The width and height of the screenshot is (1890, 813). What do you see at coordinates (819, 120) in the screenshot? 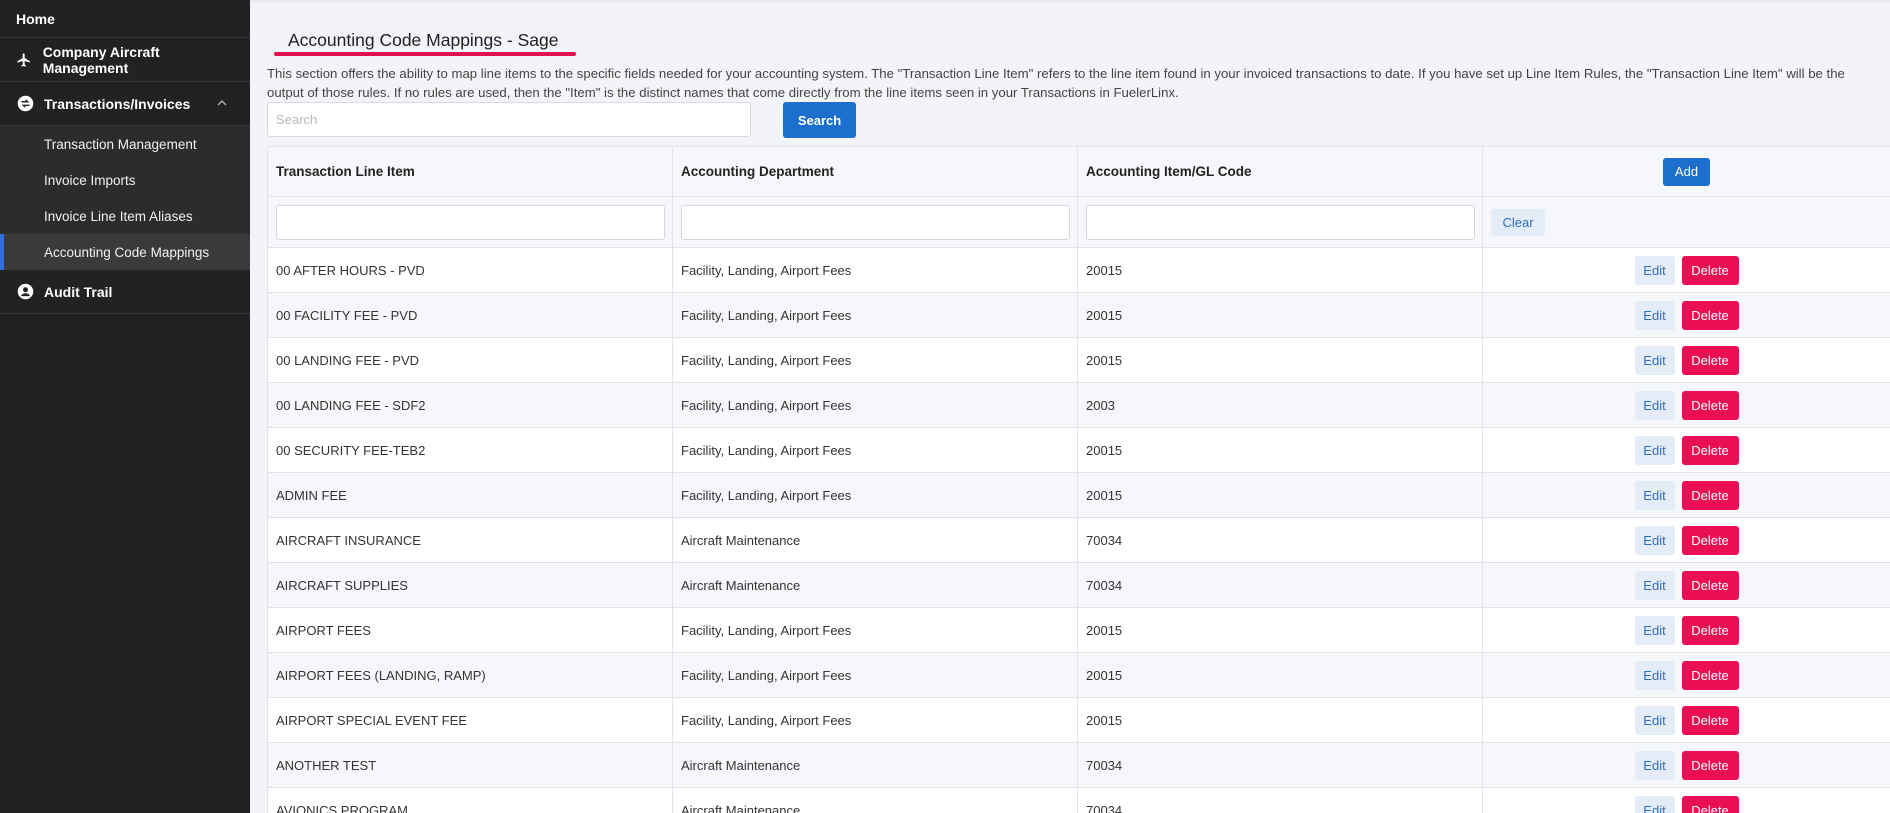
I see `search-button: Search` at bounding box center [819, 120].